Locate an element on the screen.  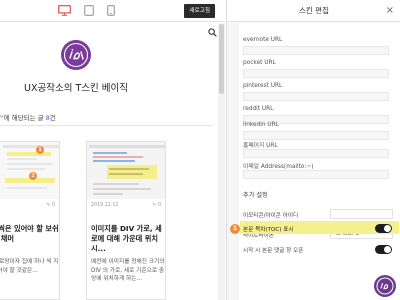
blog-logo is located at coordinates (76, 55).